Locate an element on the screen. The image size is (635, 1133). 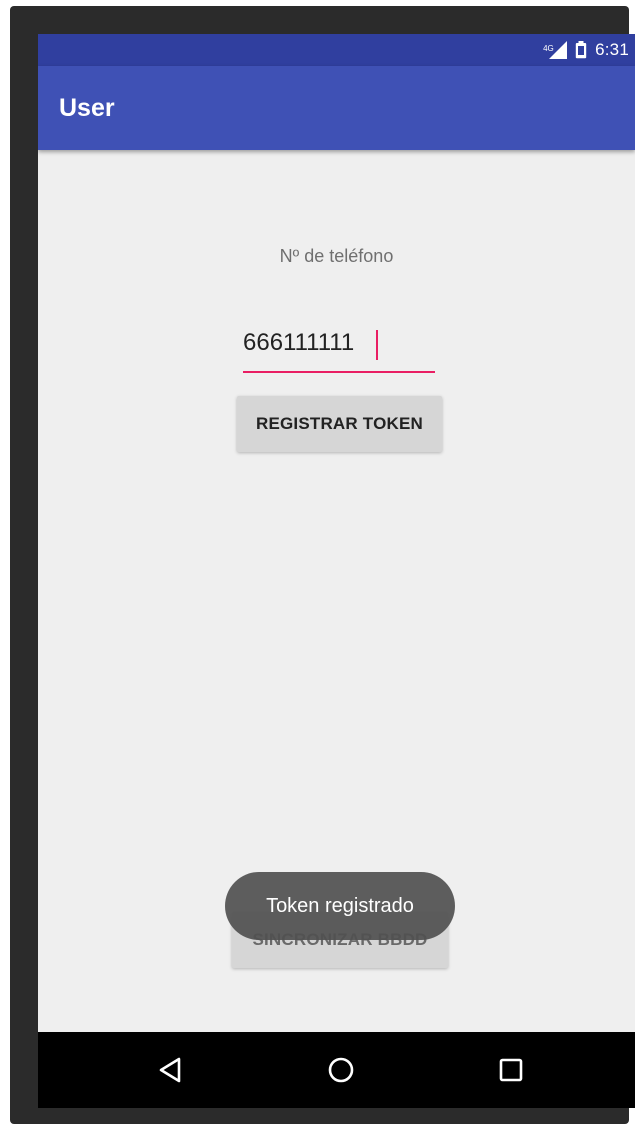
phone-input is located at coordinates (339, 343).